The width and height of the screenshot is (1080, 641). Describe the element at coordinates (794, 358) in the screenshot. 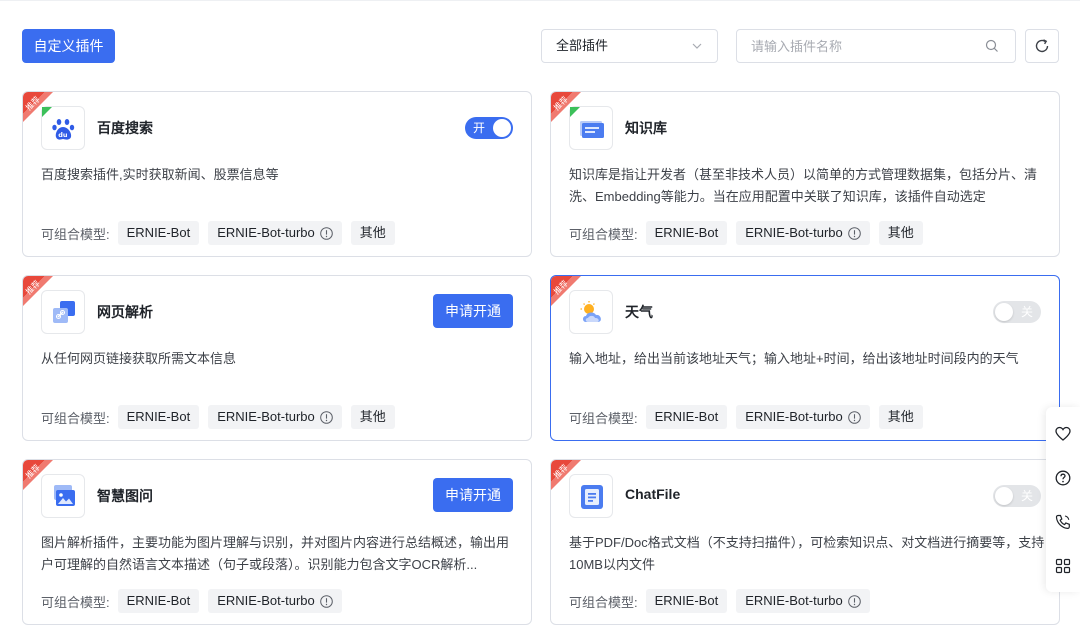

I see `plugin-description: 输入地址，给出当前该地址天气；输入地址+时间，给出该地址时间段内的天气` at that location.